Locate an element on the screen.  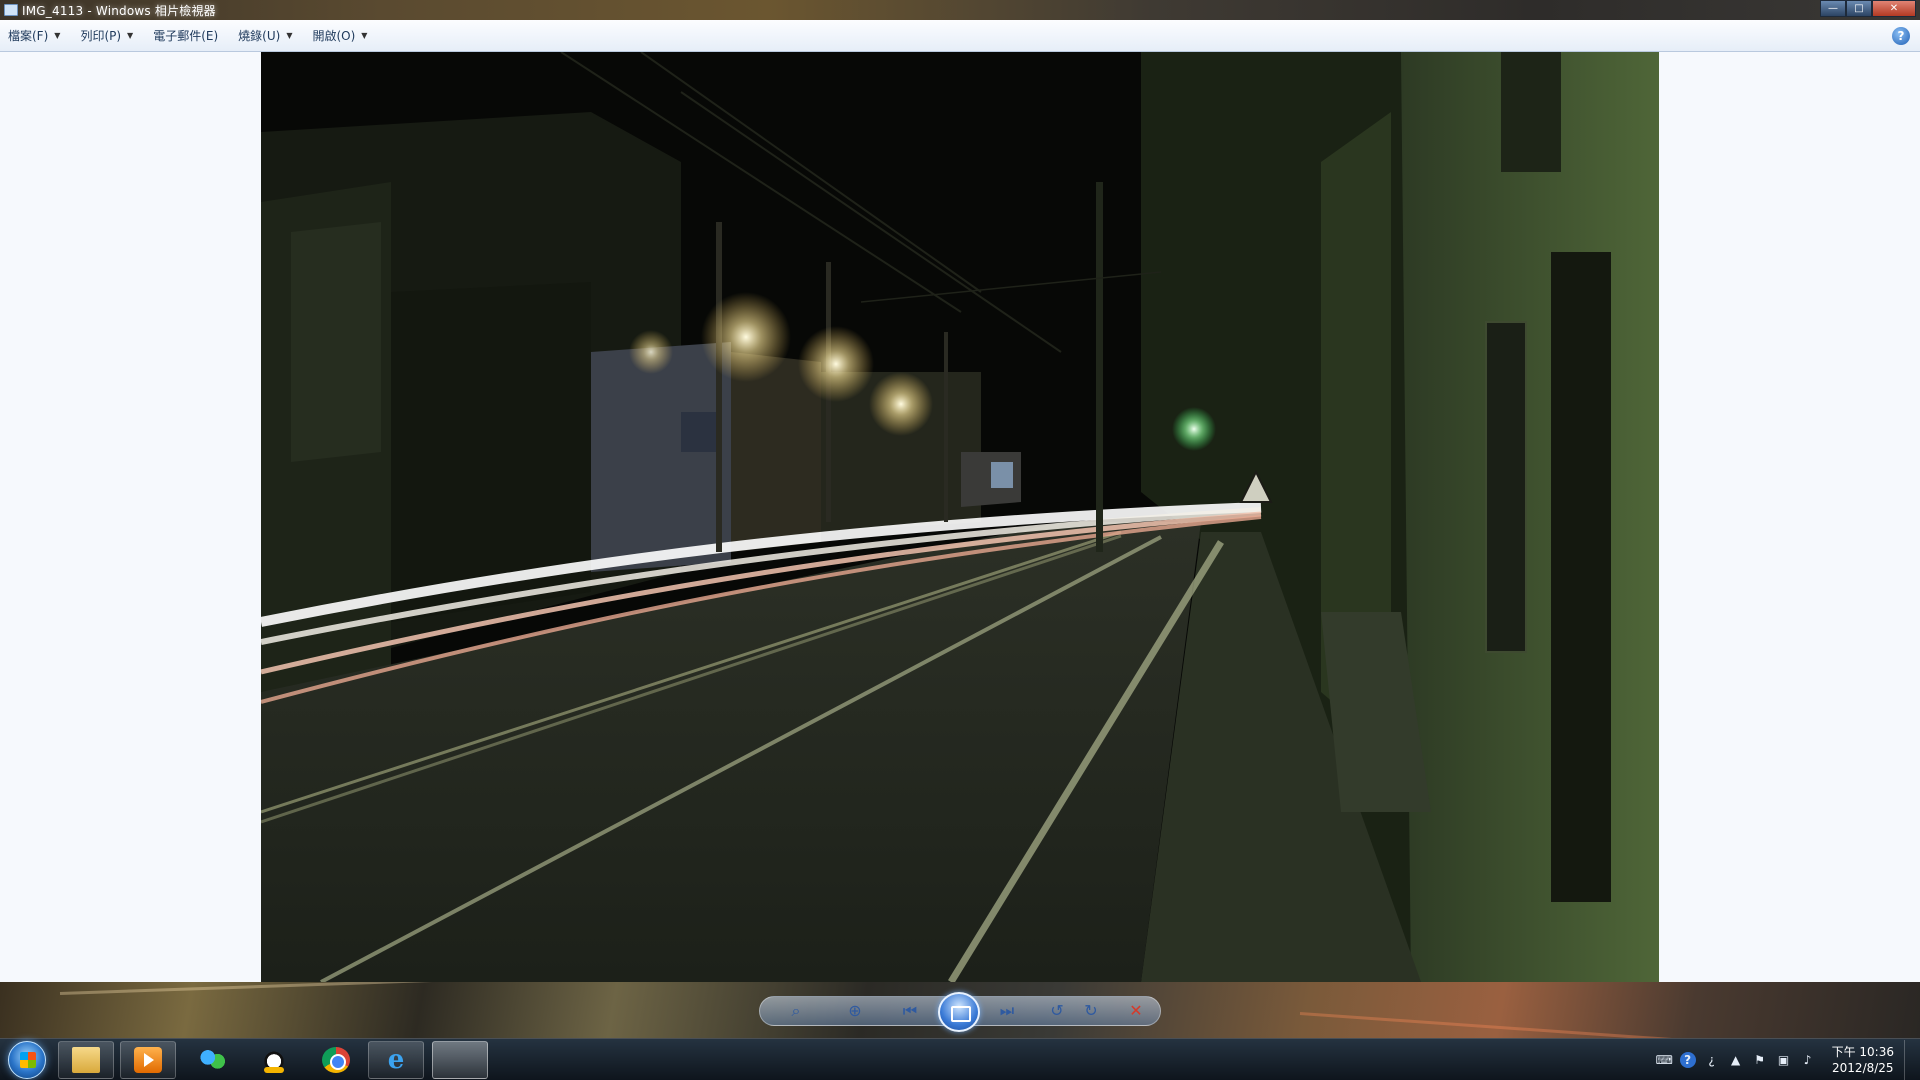
help-icon: ? is located at coordinates (1901, 36).